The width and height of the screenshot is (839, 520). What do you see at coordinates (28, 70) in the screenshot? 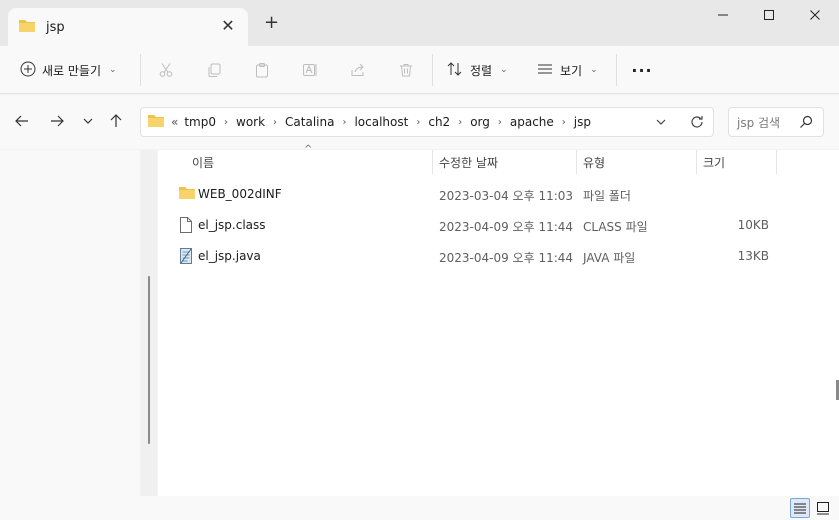
I see `plus-circle-icon` at bounding box center [28, 70].